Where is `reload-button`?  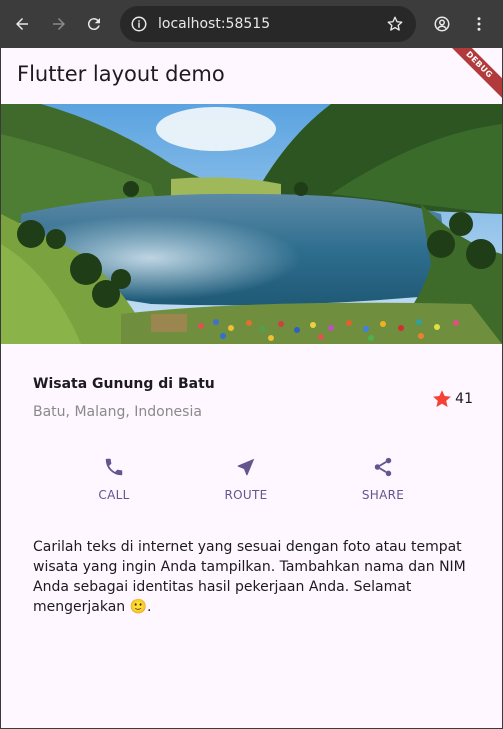
reload-button is located at coordinates (94, 24).